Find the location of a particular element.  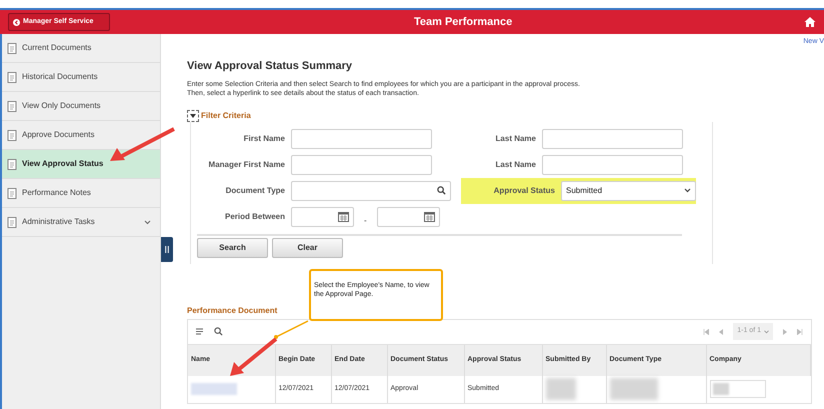

next-page-icon is located at coordinates (785, 331).